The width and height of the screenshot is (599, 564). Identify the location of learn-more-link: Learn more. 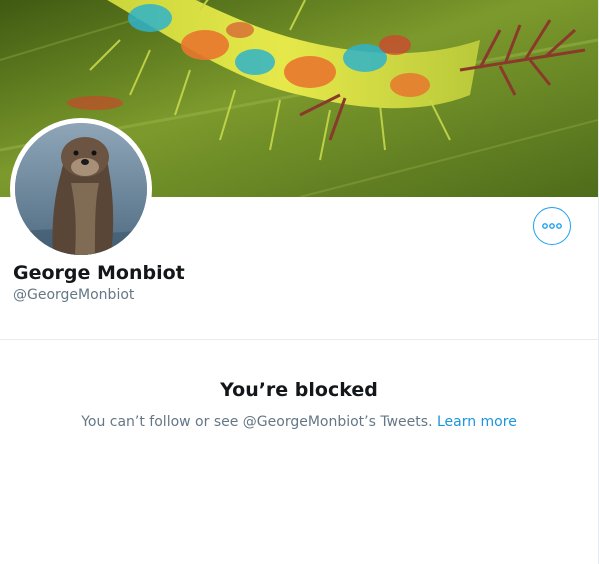
(477, 422).